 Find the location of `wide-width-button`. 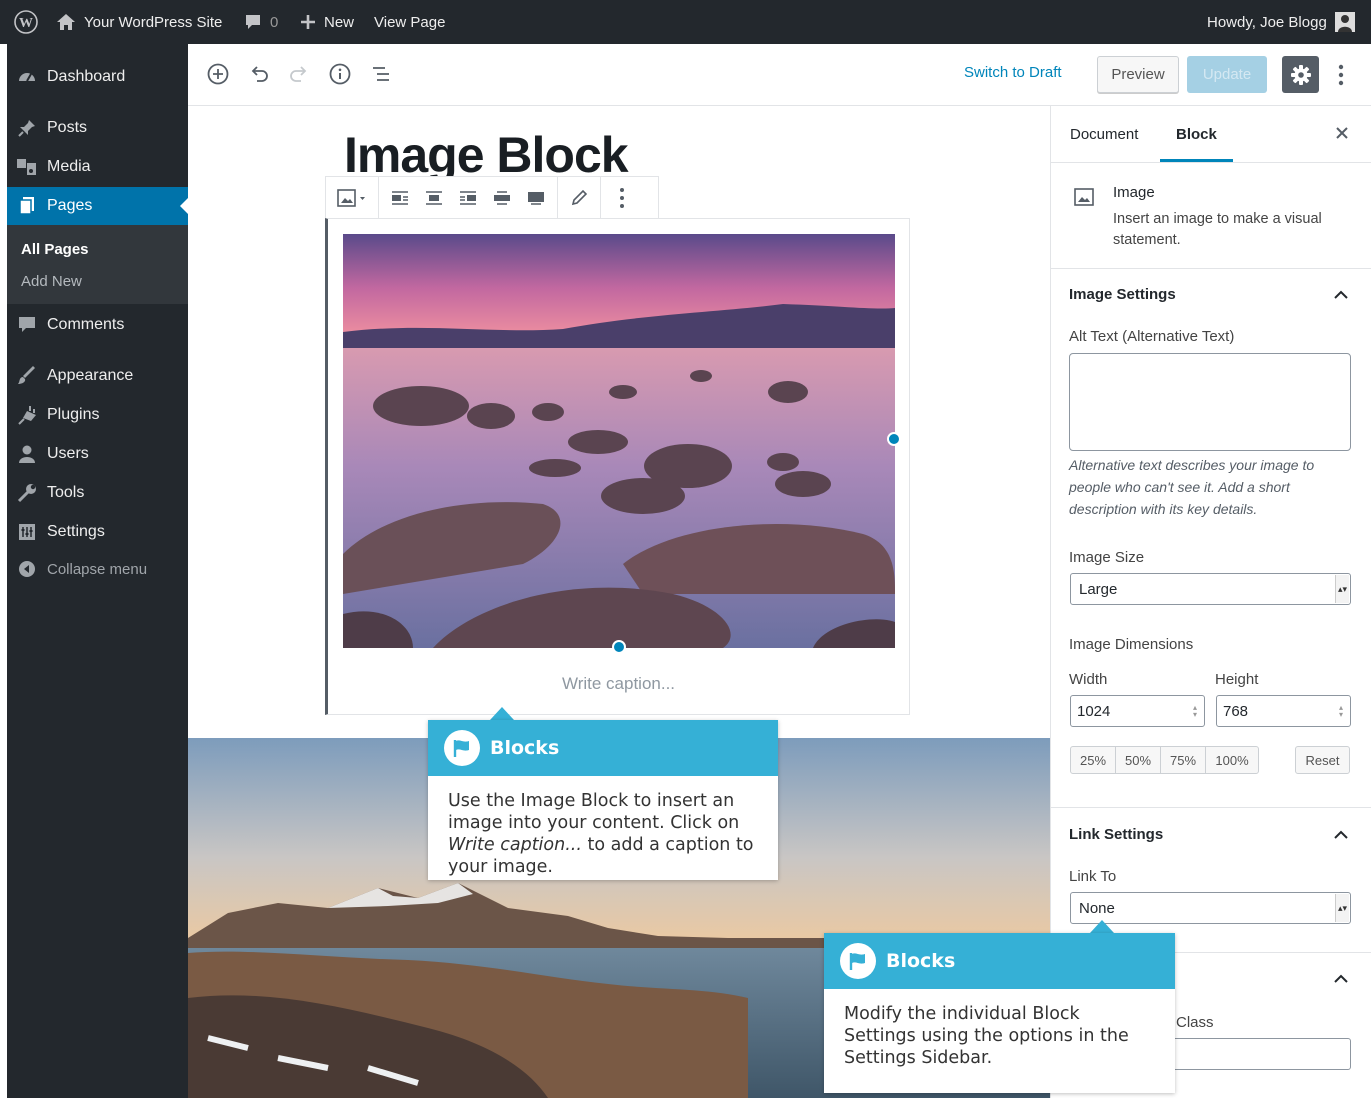

wide-width-button is located at coordinates (502, 198).